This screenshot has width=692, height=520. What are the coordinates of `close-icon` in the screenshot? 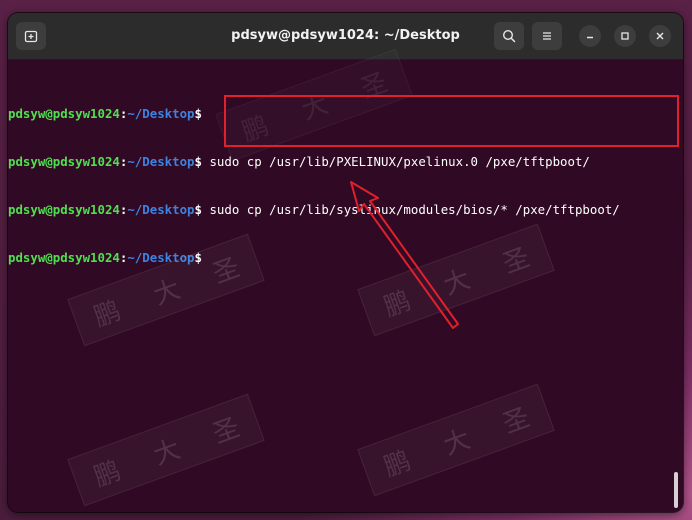 It's located at (660, 36).